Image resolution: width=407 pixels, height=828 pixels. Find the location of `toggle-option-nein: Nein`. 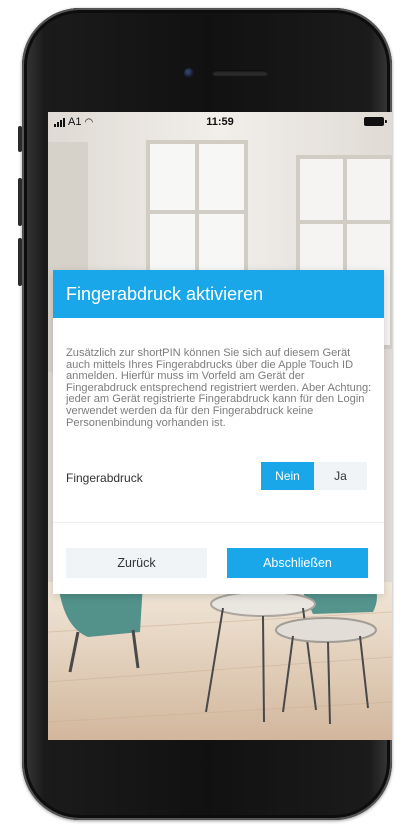

toggle-option-nein: Nein is located at coordinates (287, 476).